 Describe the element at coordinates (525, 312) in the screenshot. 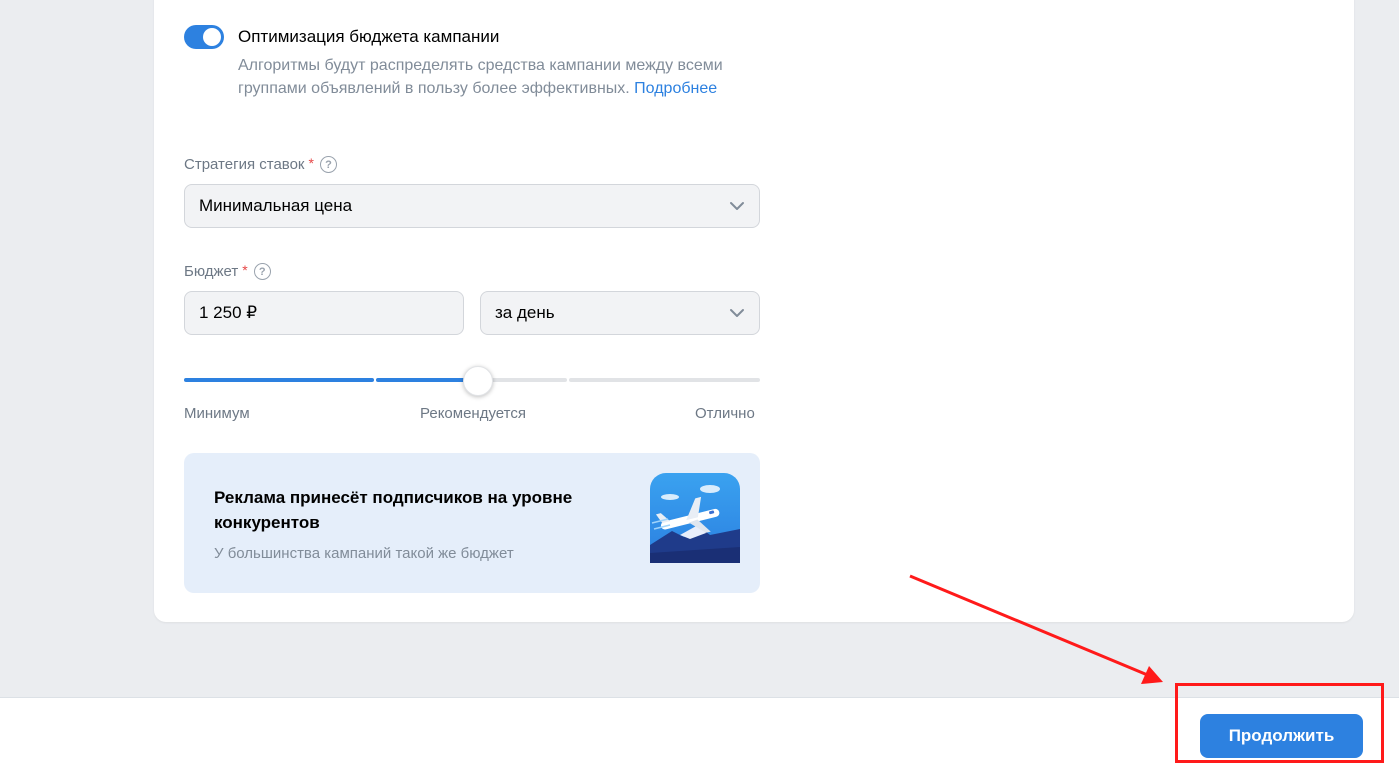

I see `budget-period-value: за день` at that location.